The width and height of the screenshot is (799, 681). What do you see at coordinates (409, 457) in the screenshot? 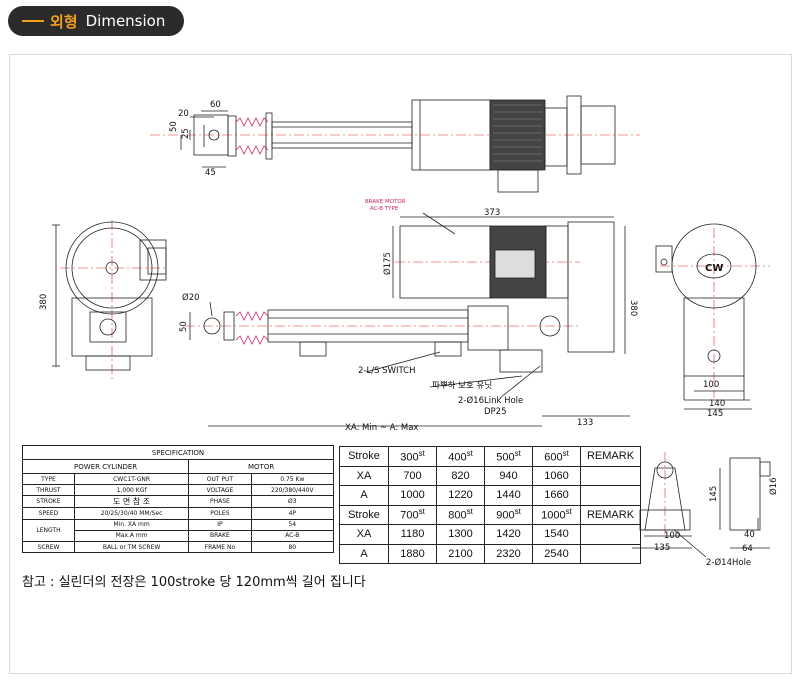
I see `stroke-col: 300` at bounding box center [409, 457].